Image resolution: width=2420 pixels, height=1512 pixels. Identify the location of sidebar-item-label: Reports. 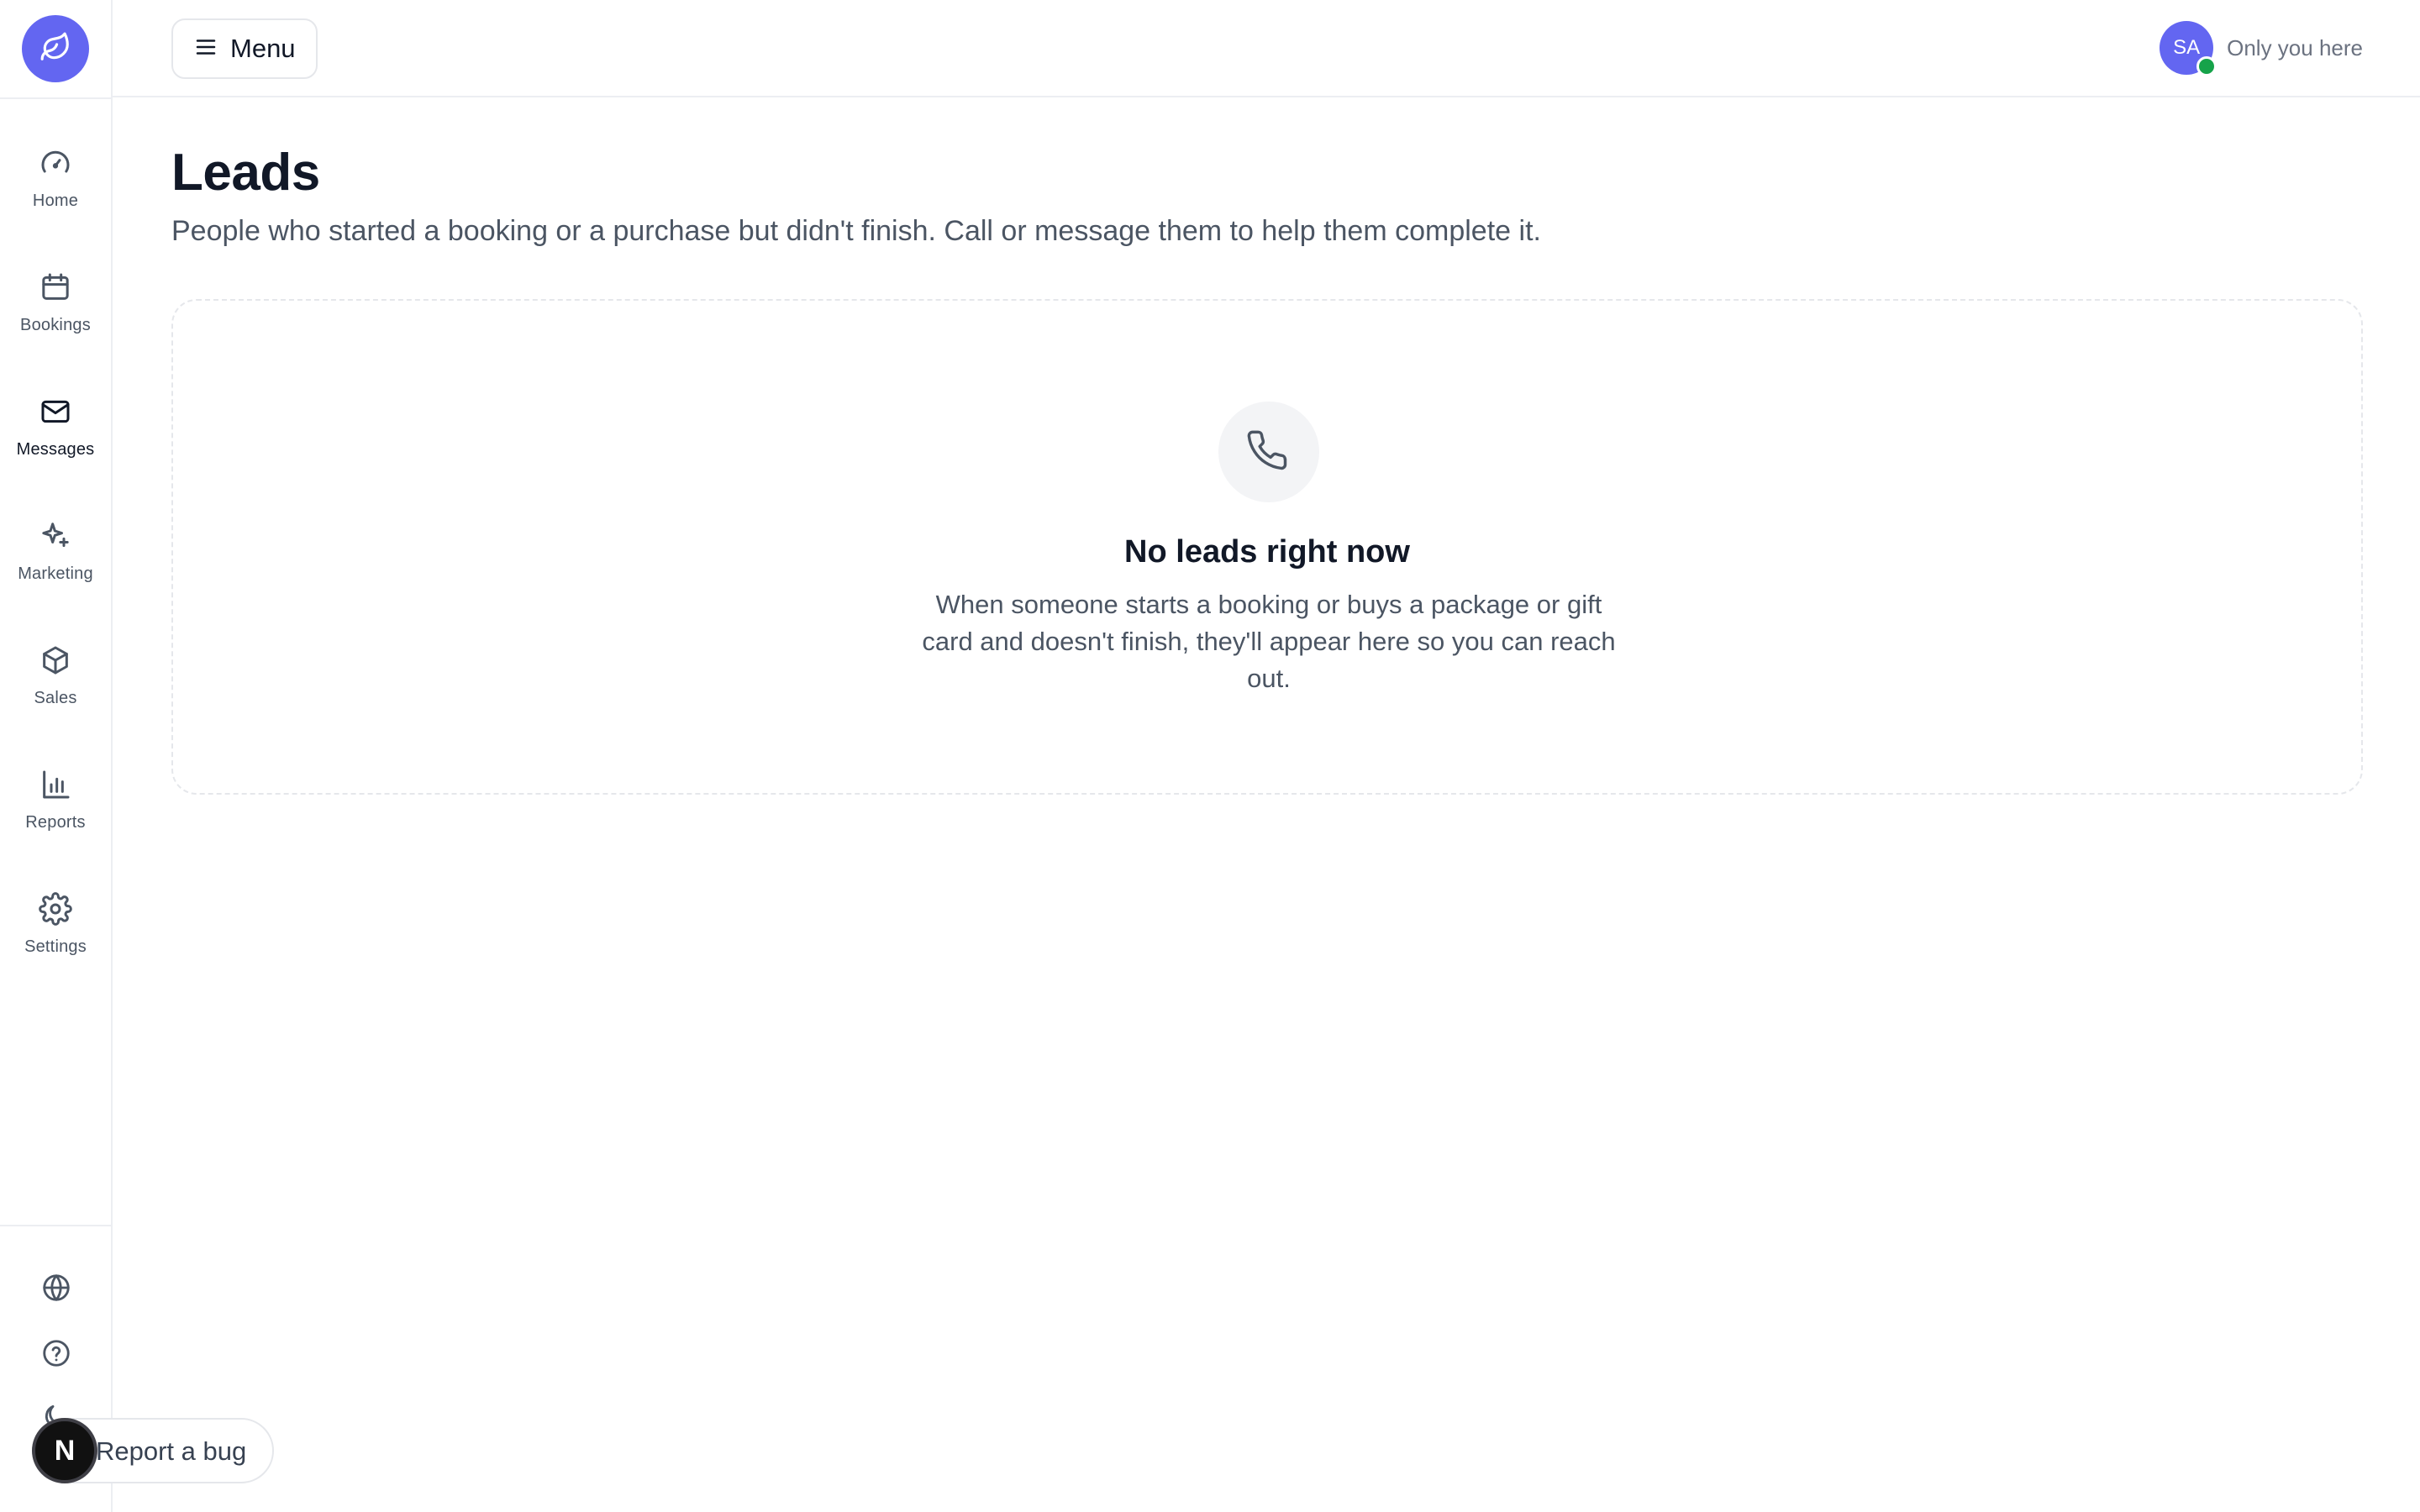
(55, 822).